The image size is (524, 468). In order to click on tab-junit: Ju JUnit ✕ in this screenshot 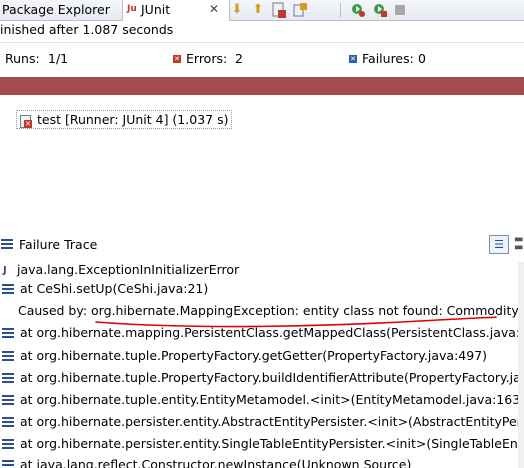, I will do `click(176, 10)`.